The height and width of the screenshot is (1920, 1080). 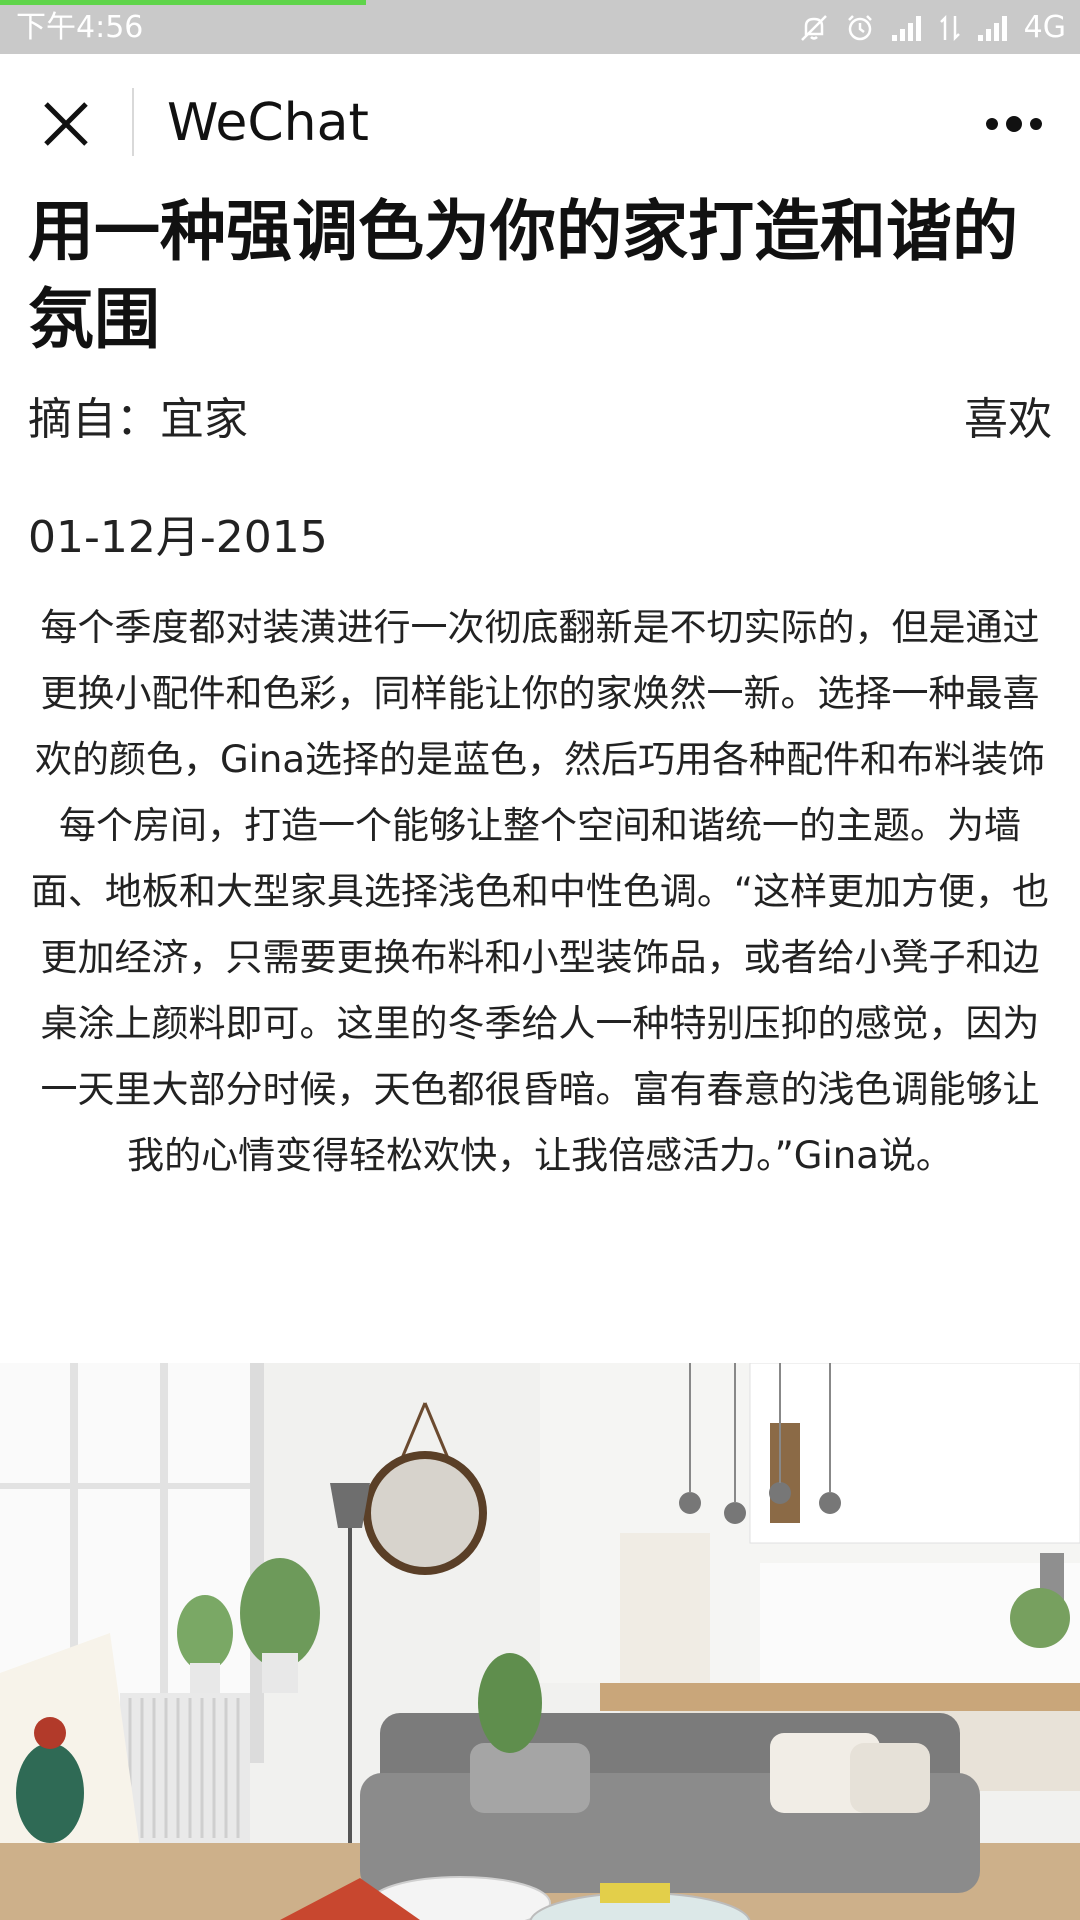 I want to click on network-type: 4G, so click(x=1044, y=27).